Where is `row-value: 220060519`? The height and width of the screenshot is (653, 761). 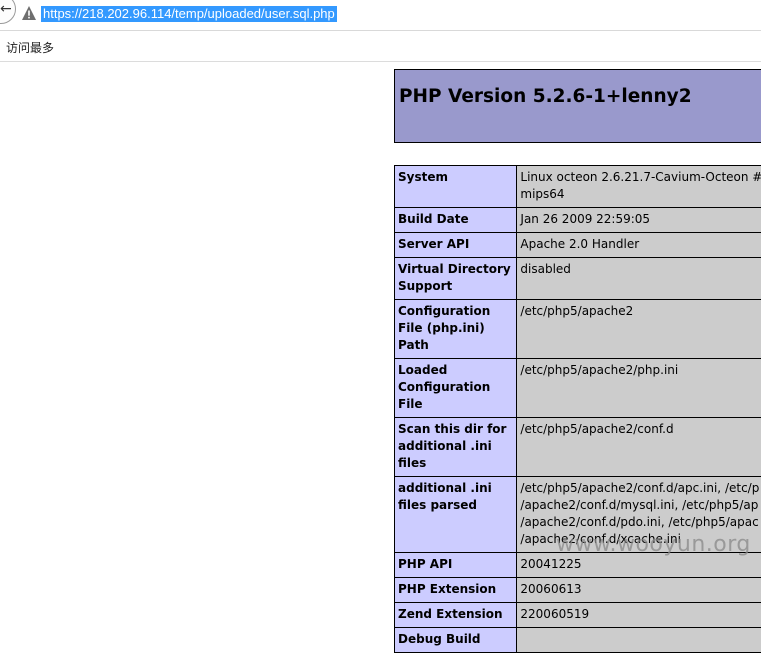 row-value: 220060519 is located at coordinates (639, 615).